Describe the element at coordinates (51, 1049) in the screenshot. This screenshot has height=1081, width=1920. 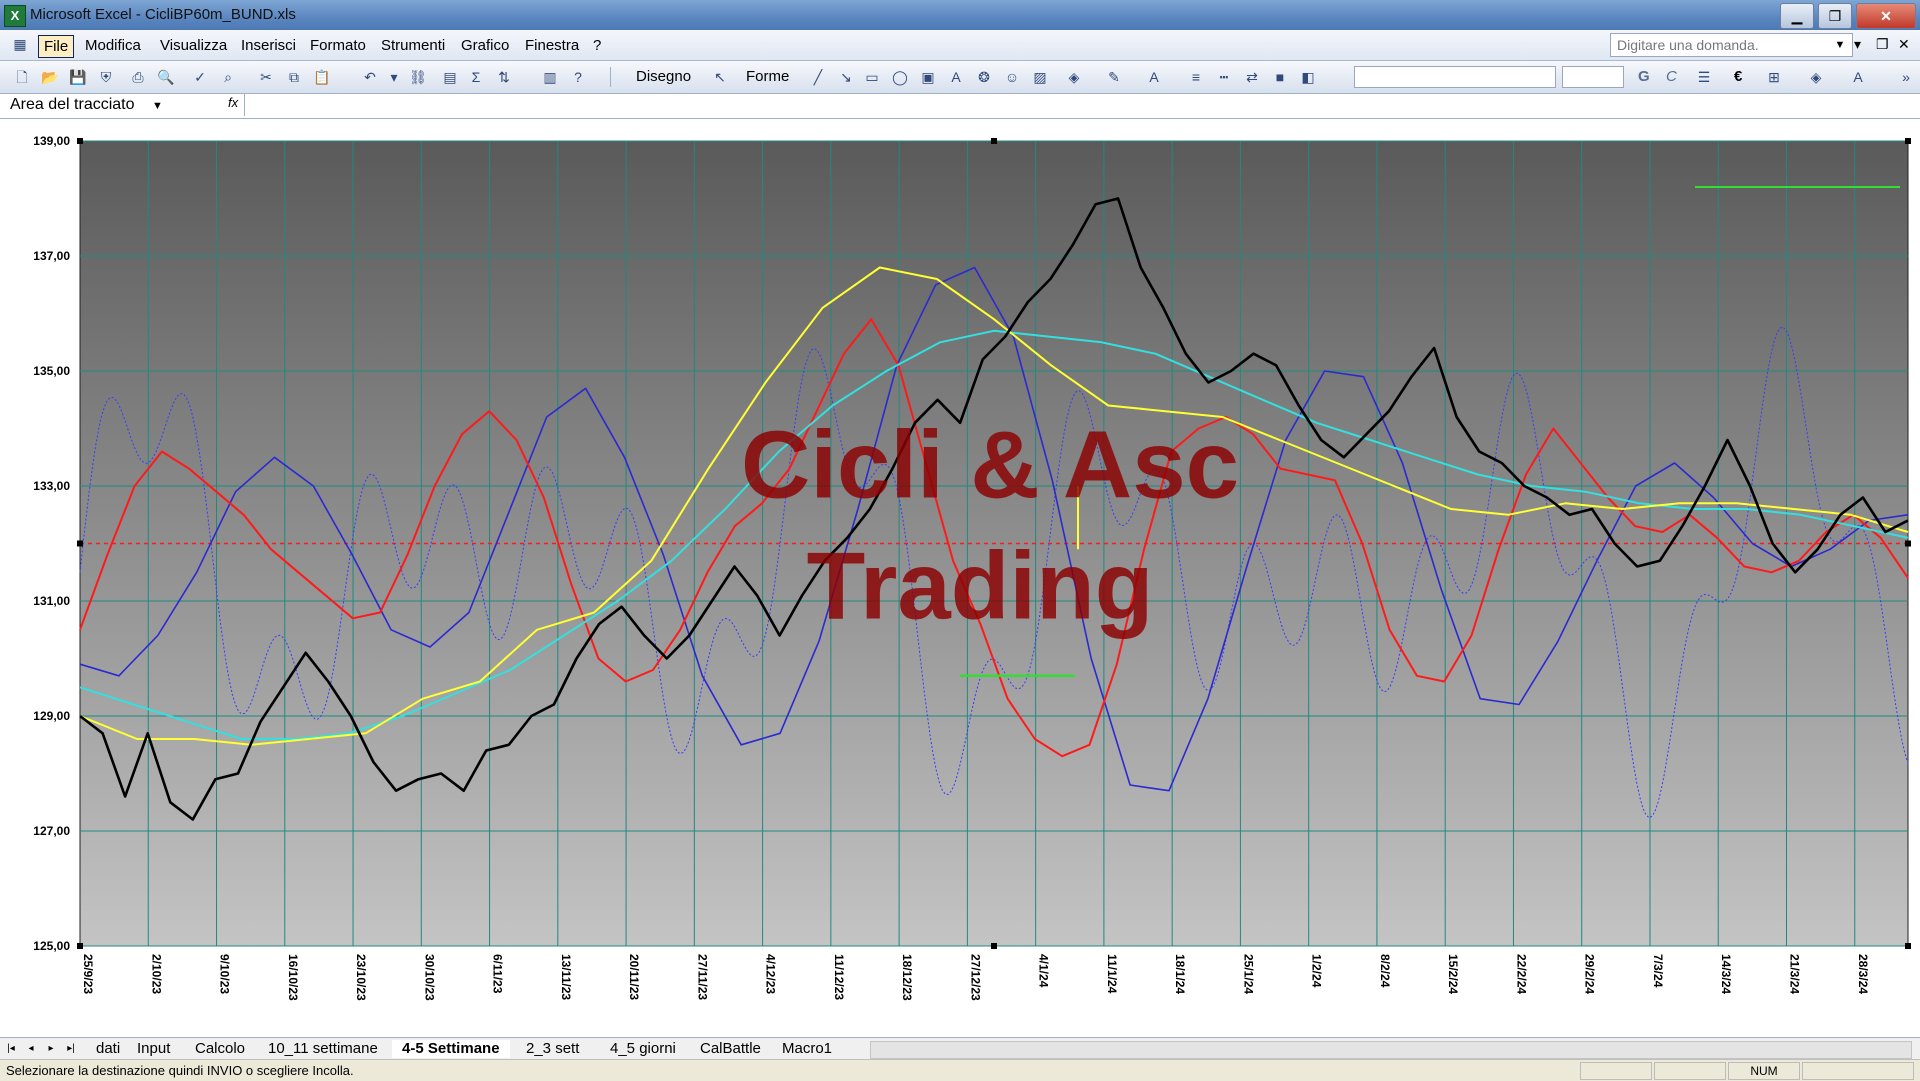
I see `next-sheet-button: ▸` at that location.